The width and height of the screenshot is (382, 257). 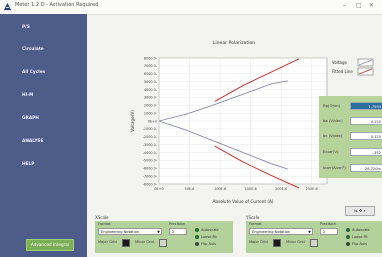 I want to click on sidebar-item-label: All Cycles, so click(x=34, y=72).